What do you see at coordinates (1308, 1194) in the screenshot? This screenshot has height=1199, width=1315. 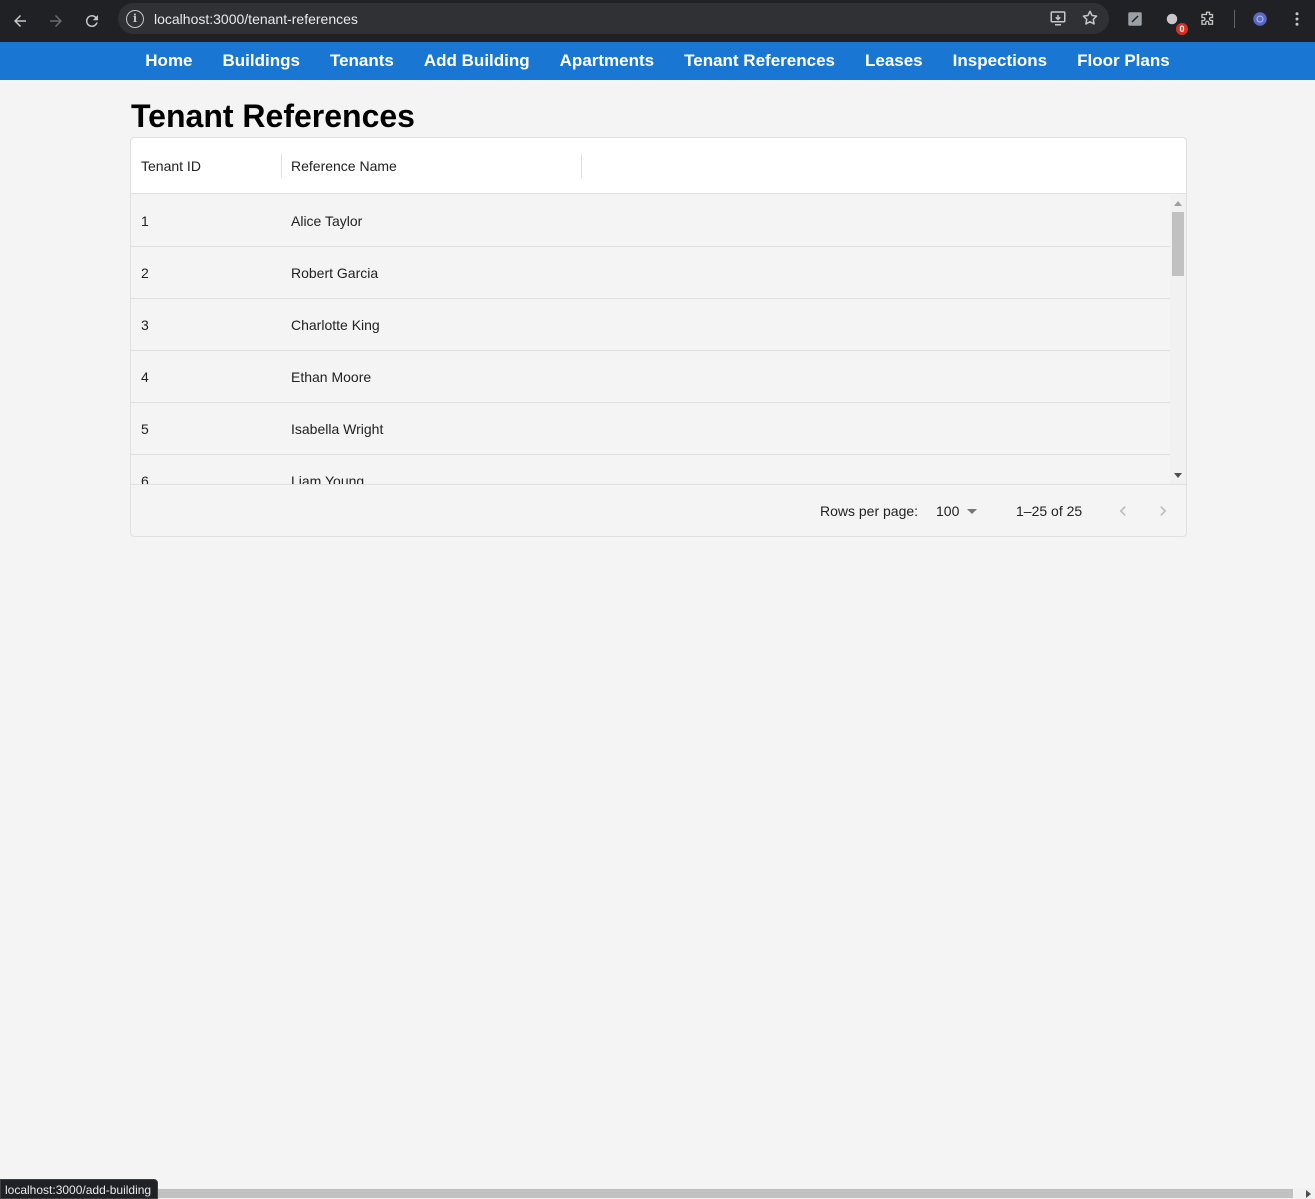 I see `scroll-right-arrow-icon` at bounding box center [1308, 1194].